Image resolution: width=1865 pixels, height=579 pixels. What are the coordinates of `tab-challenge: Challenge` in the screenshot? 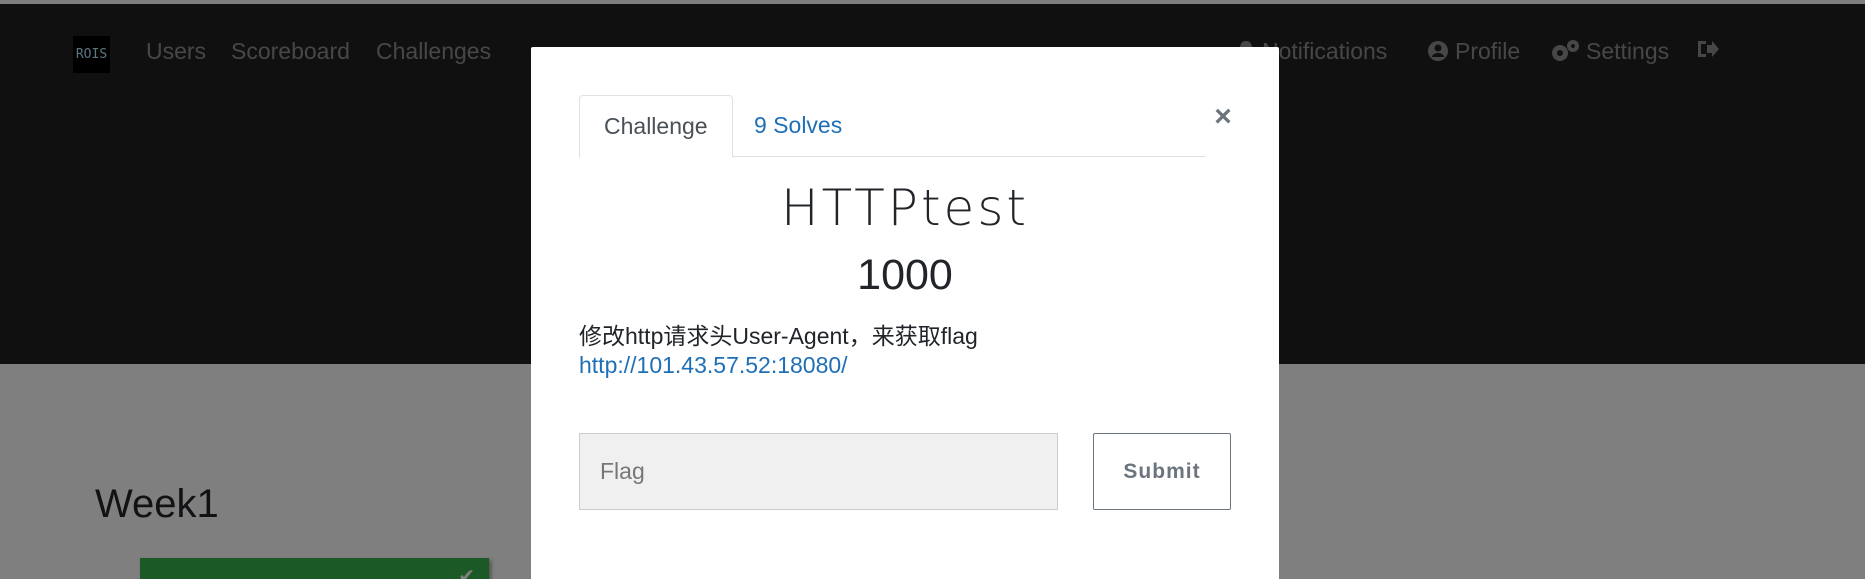 It's located at (656, 126).